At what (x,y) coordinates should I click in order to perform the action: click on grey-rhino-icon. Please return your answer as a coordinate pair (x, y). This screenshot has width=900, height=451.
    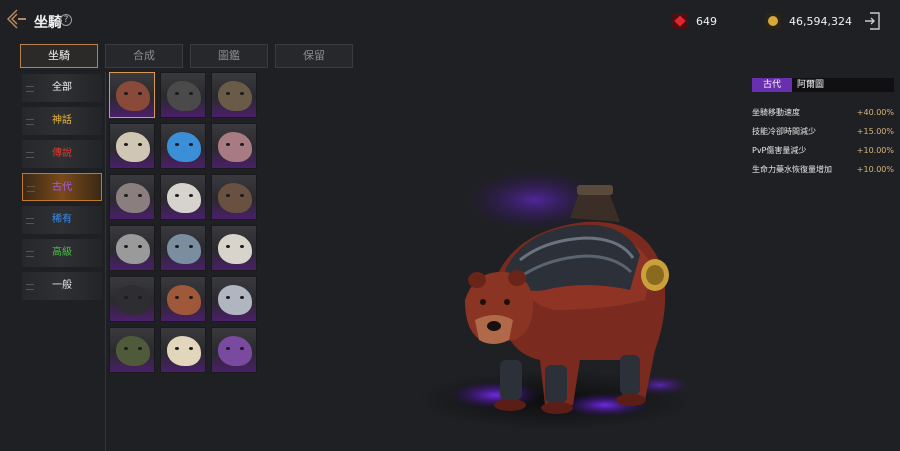
    Looking at the image, I should click on (133, 249).